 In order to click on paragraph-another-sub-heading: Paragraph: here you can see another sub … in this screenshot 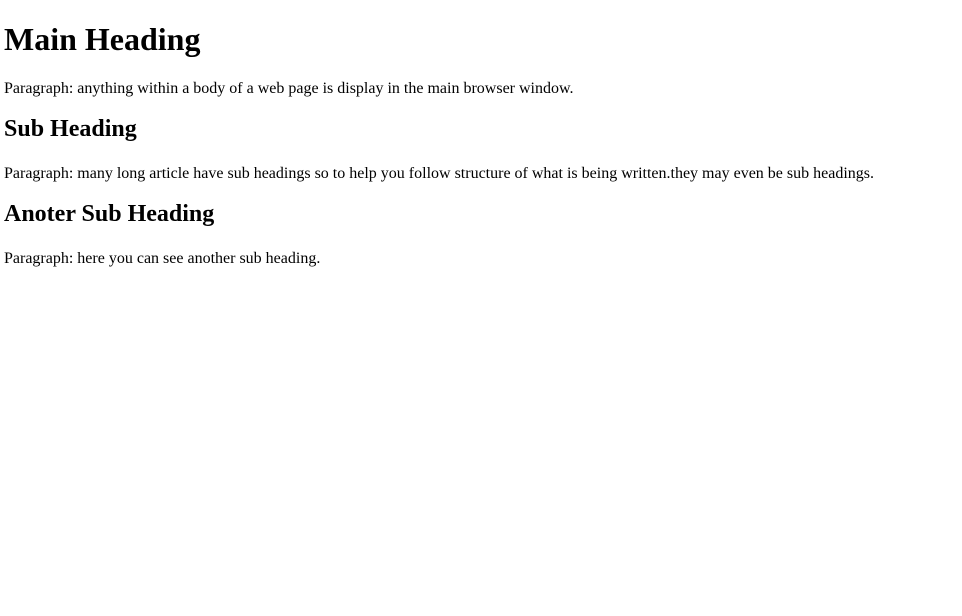, I will do `click(162, 258)`.